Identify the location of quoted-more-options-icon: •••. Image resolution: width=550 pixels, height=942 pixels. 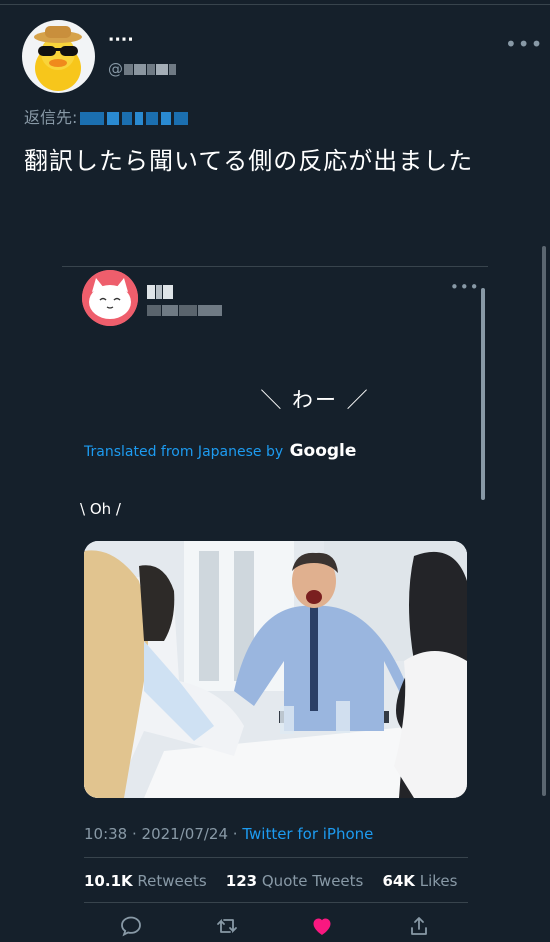
(465, 287).